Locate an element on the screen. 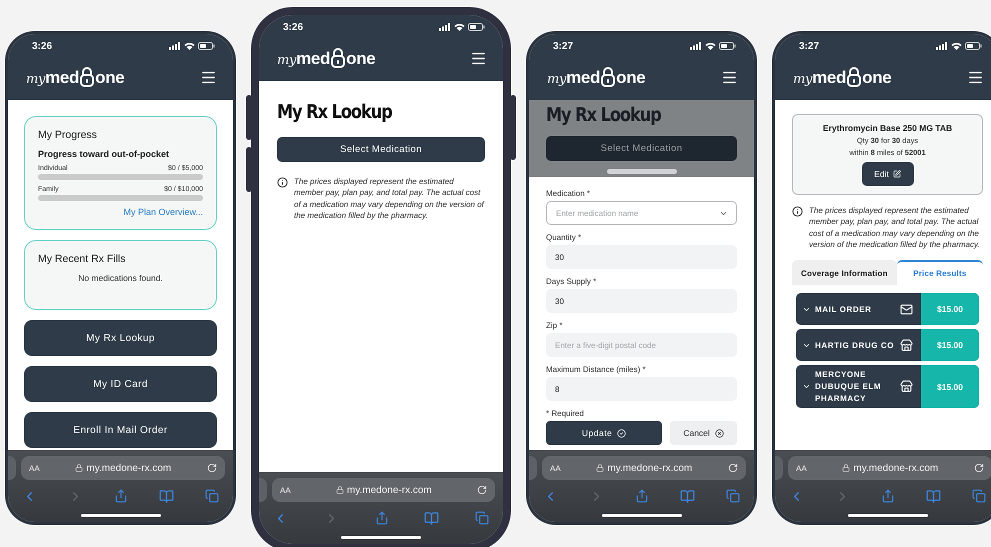 The image size is (991, 547). field-label: Quantity * is located at coordinates (564, 237).